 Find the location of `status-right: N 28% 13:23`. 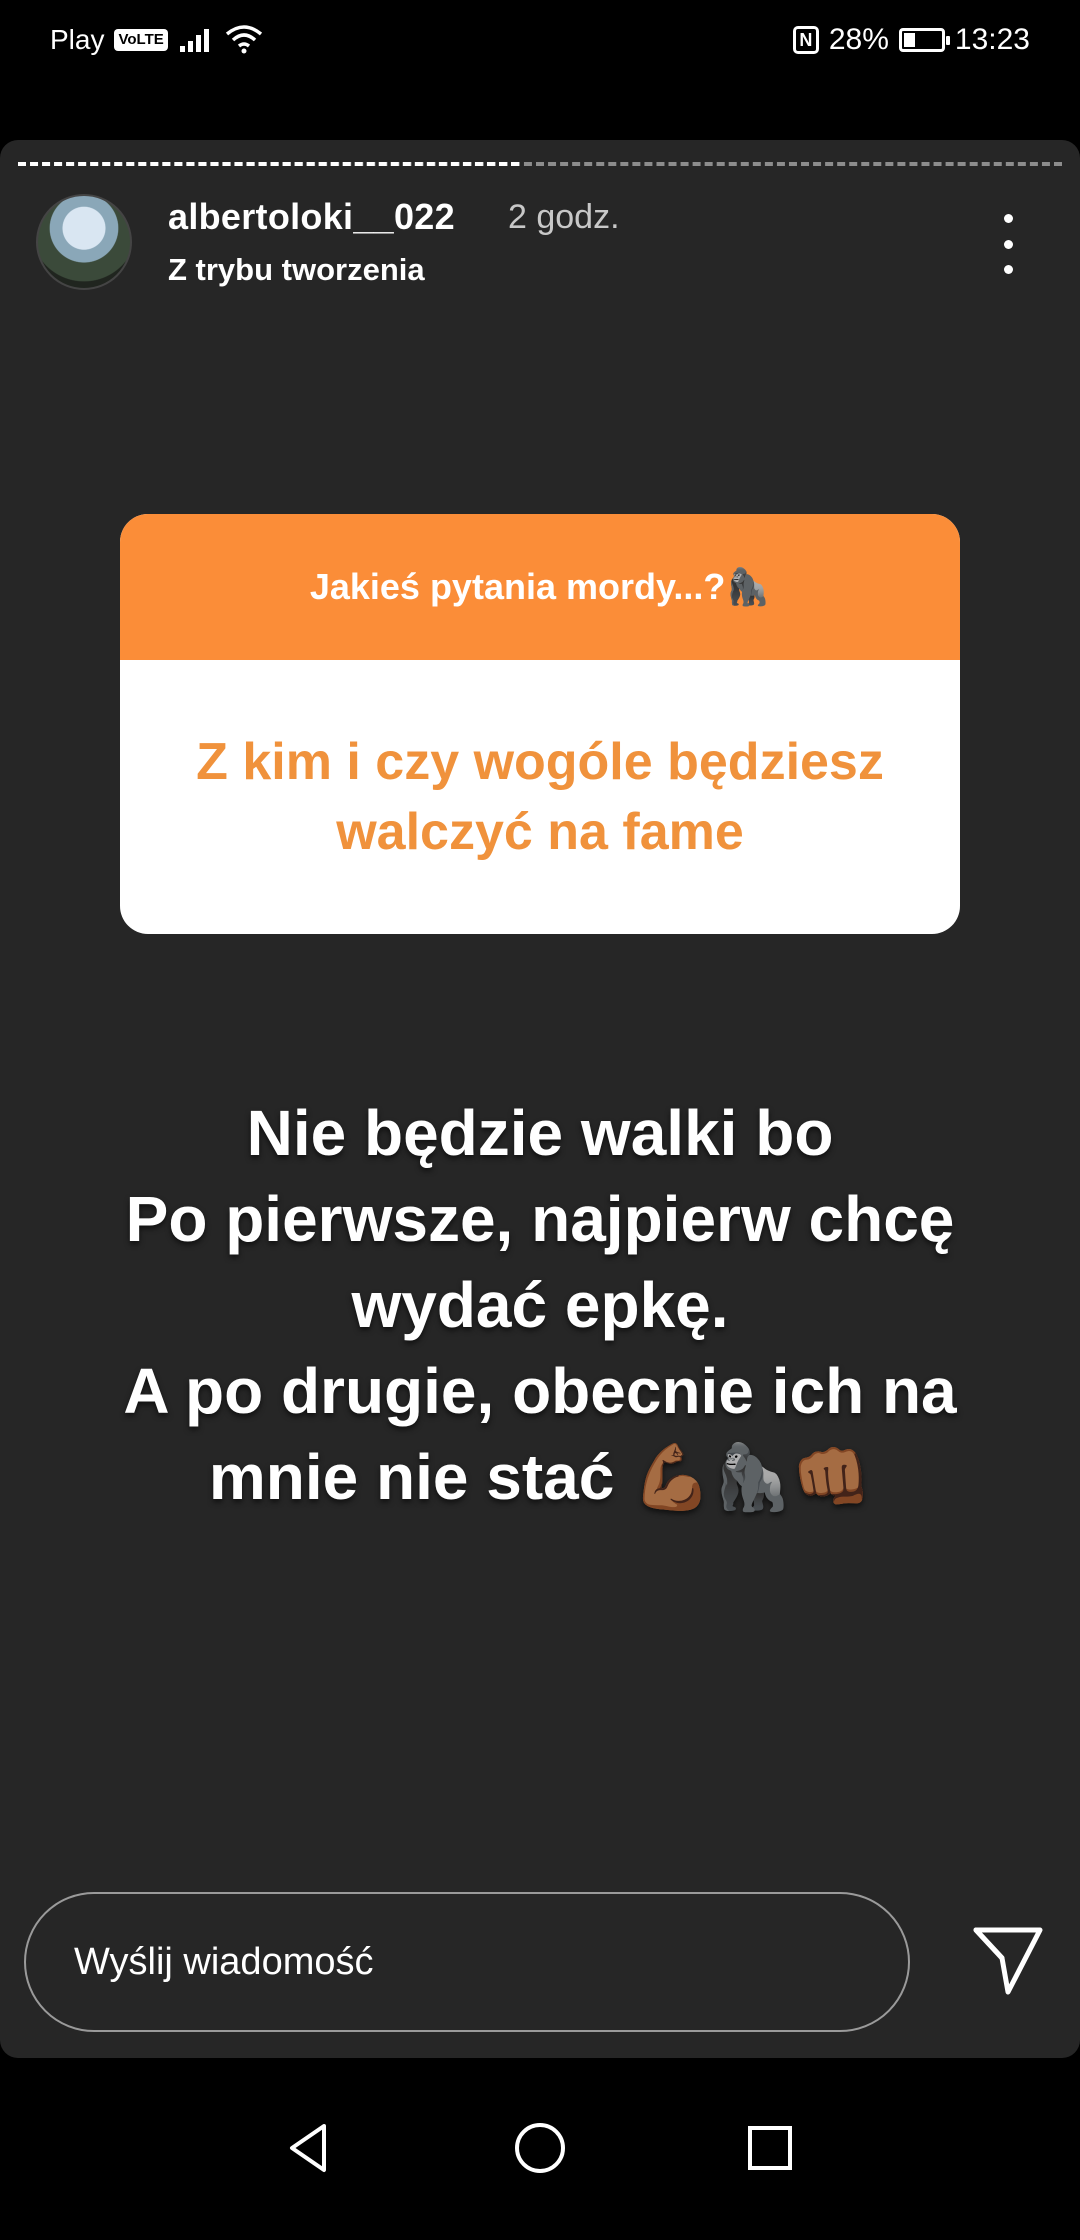

status-right: N 28% 13:23 is located at coordinates (911, 40).